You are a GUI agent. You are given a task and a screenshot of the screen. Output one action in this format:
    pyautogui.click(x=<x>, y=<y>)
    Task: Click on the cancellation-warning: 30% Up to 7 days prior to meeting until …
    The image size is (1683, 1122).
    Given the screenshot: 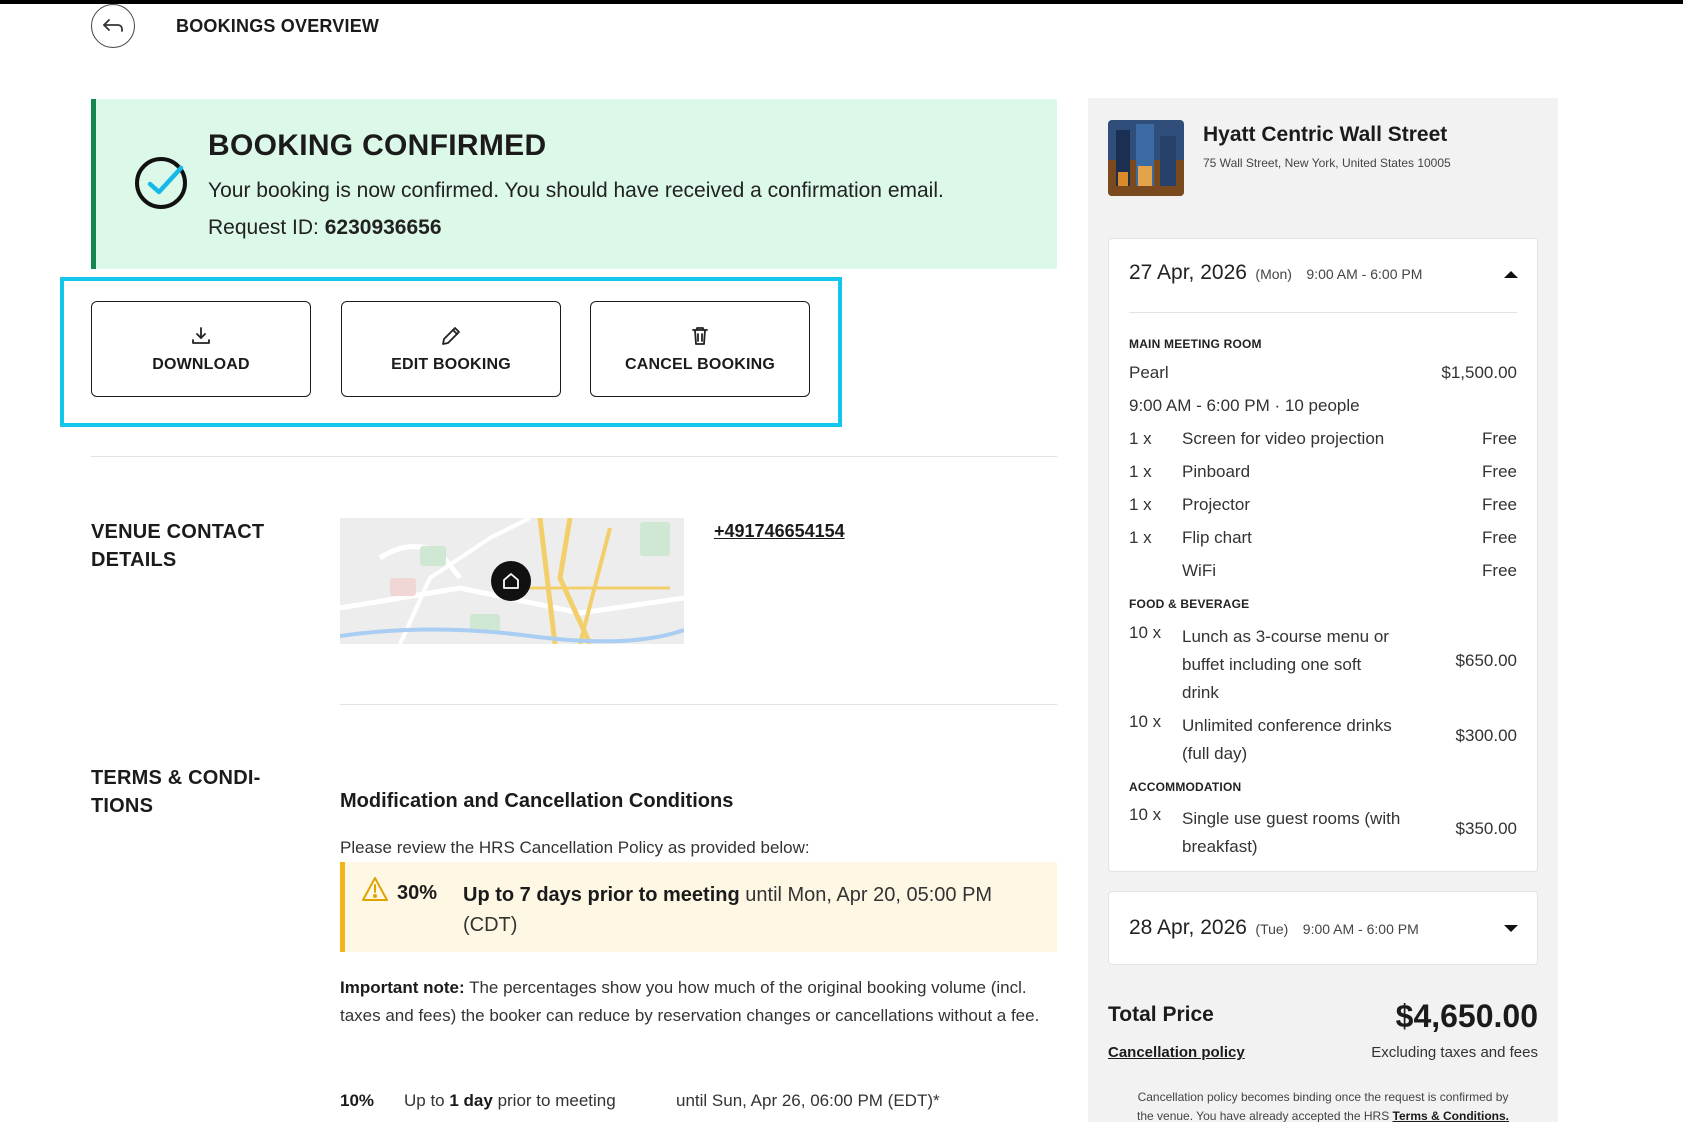 What is the action you would take?
    pyautogui.click(x=698, y=907)
    